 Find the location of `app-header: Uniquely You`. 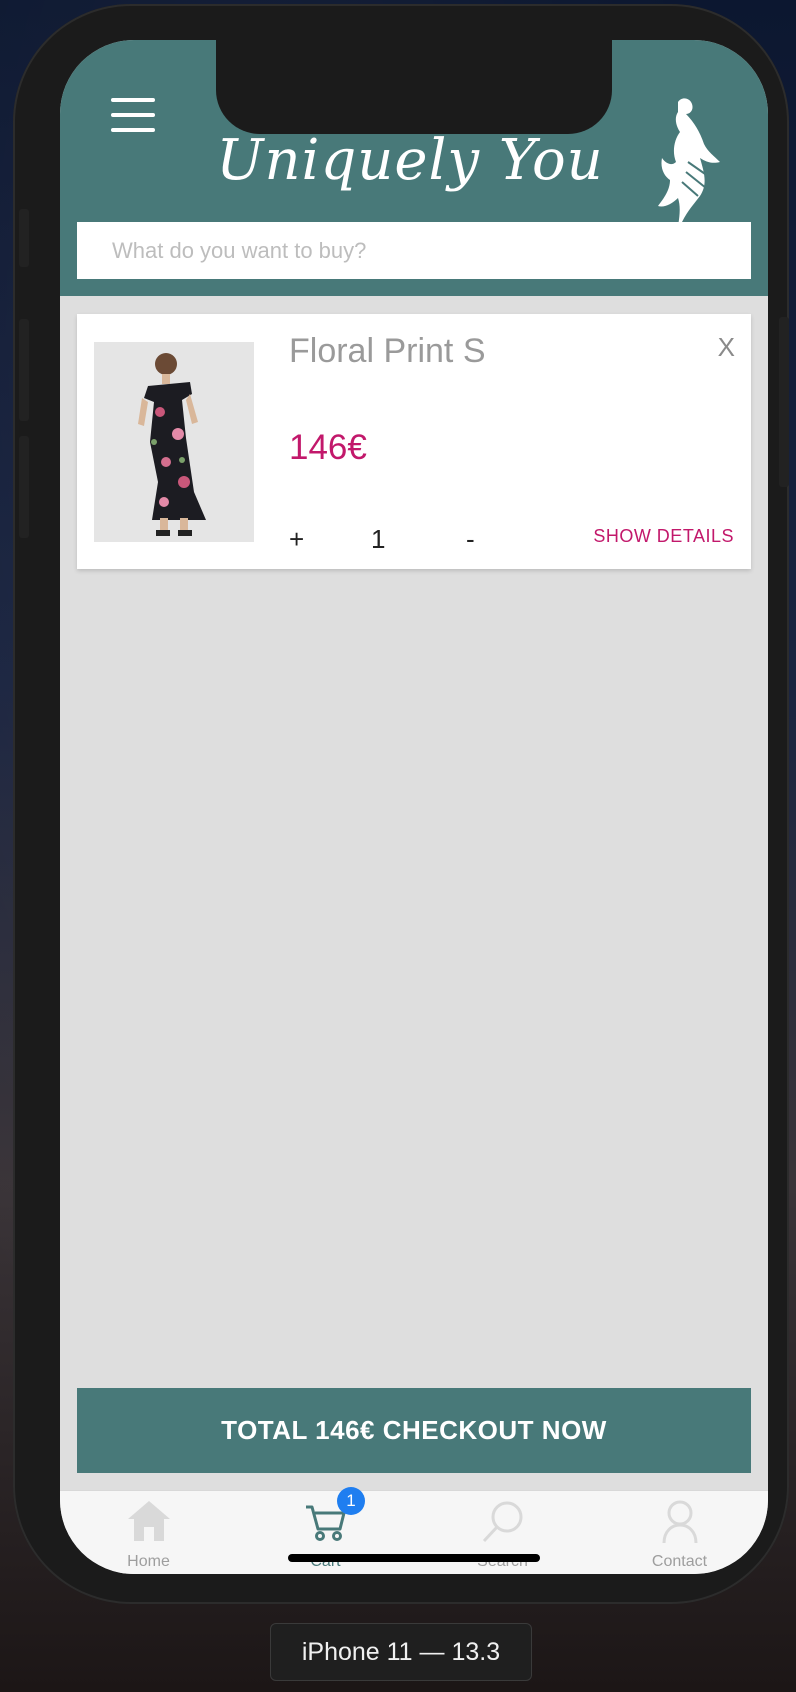

app-header: Uniquely You is located at coordinates (414, 168).